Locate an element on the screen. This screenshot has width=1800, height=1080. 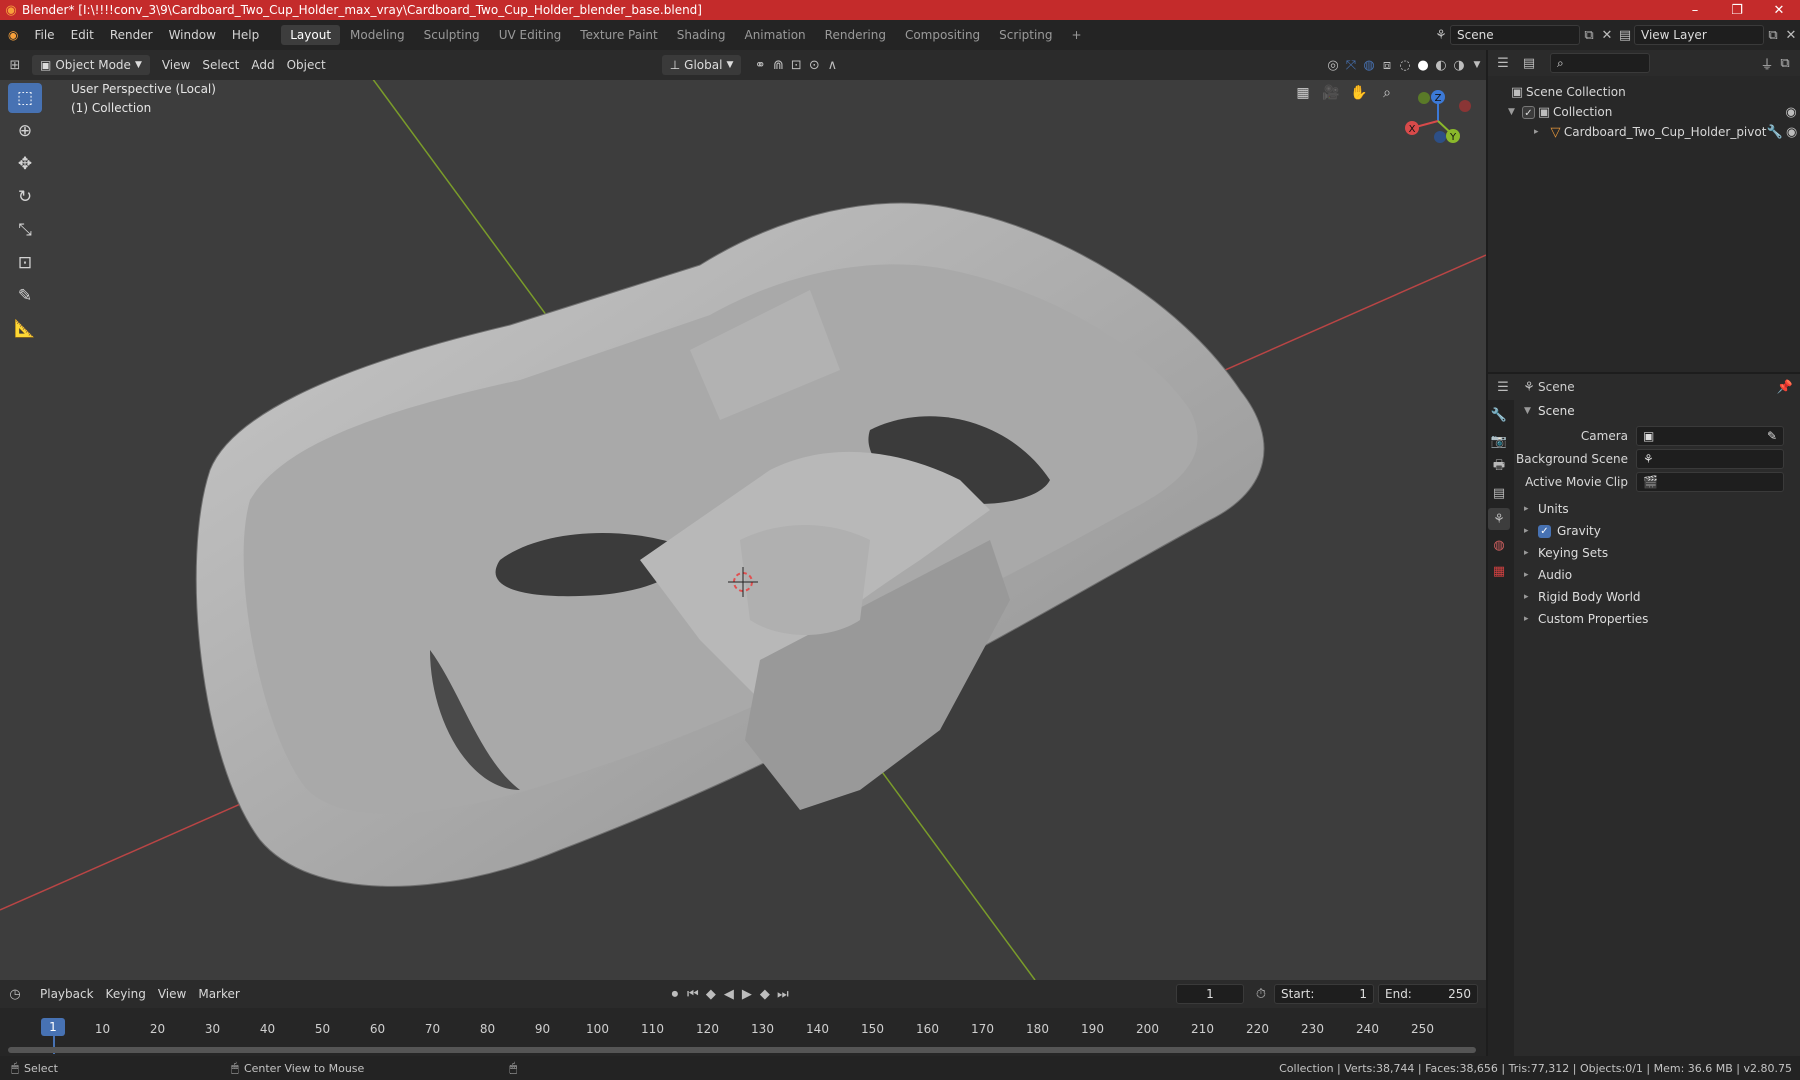
end-frame-field: End: 250 is located at coordinates (1428, 994).